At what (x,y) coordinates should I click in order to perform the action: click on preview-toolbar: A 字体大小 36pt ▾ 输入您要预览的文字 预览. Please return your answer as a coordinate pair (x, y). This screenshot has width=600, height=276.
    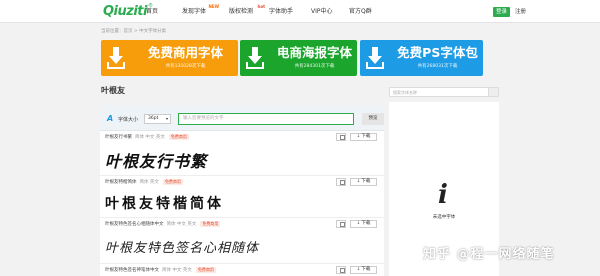
    Looking at the image, I should click on (242, 118).